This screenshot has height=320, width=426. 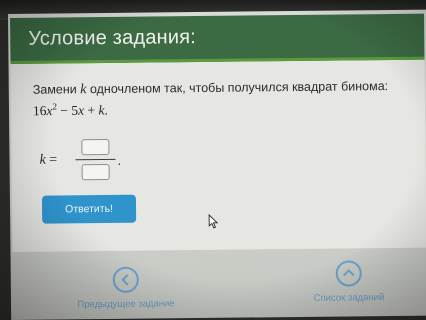 What do you see at coordinates (42, 160) in the screenshot?
I see `answer-variable: k` at bounding box center [42, 160].